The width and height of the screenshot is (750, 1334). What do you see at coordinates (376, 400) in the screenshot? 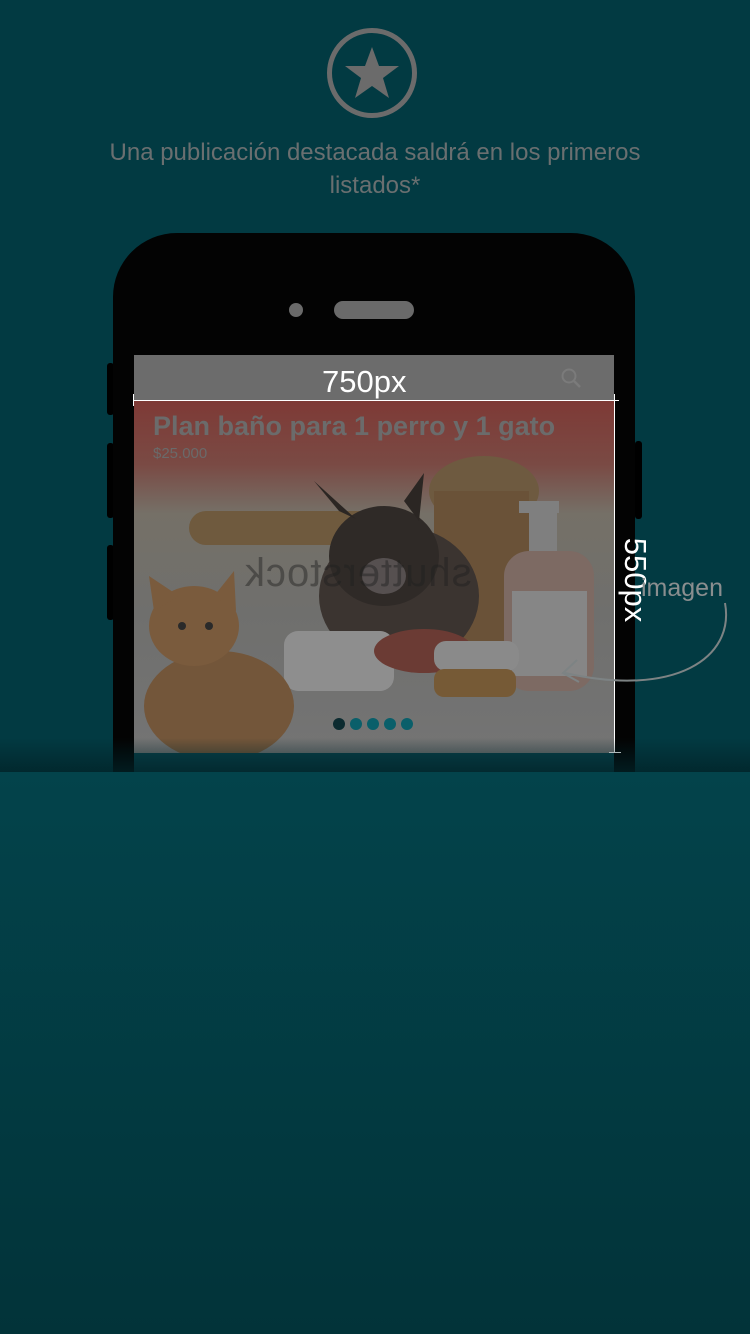
I see `width-dimension-line` at bounding box center [376, 400].